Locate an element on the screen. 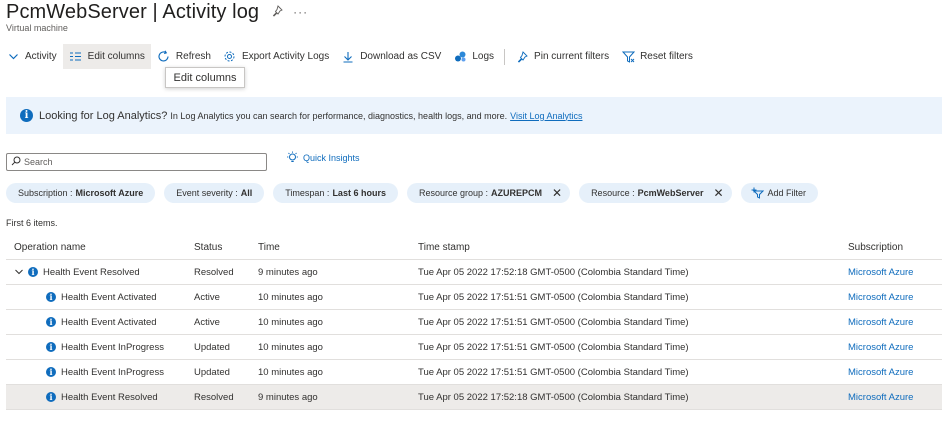 The width and height of the screenshot is (942, 422). reset-filters-label: Reset filters is located at coordinates (666, 56).